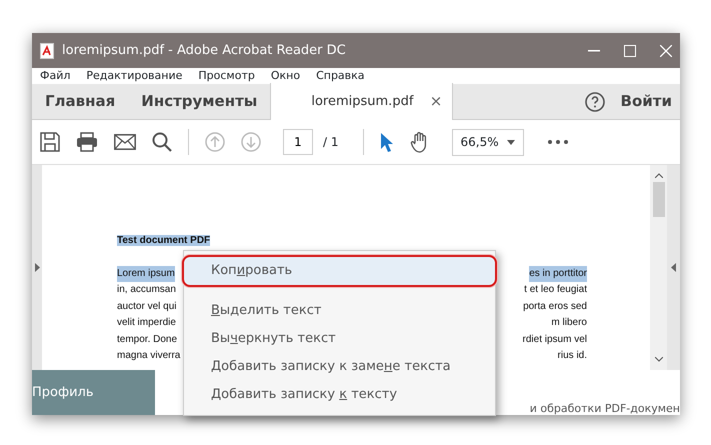 Image resolution: width=711 pixels, height=445 pixels. Describe the element at coordinates (673, 267) in the screenshot. I see `expand-right-icon` at that location.